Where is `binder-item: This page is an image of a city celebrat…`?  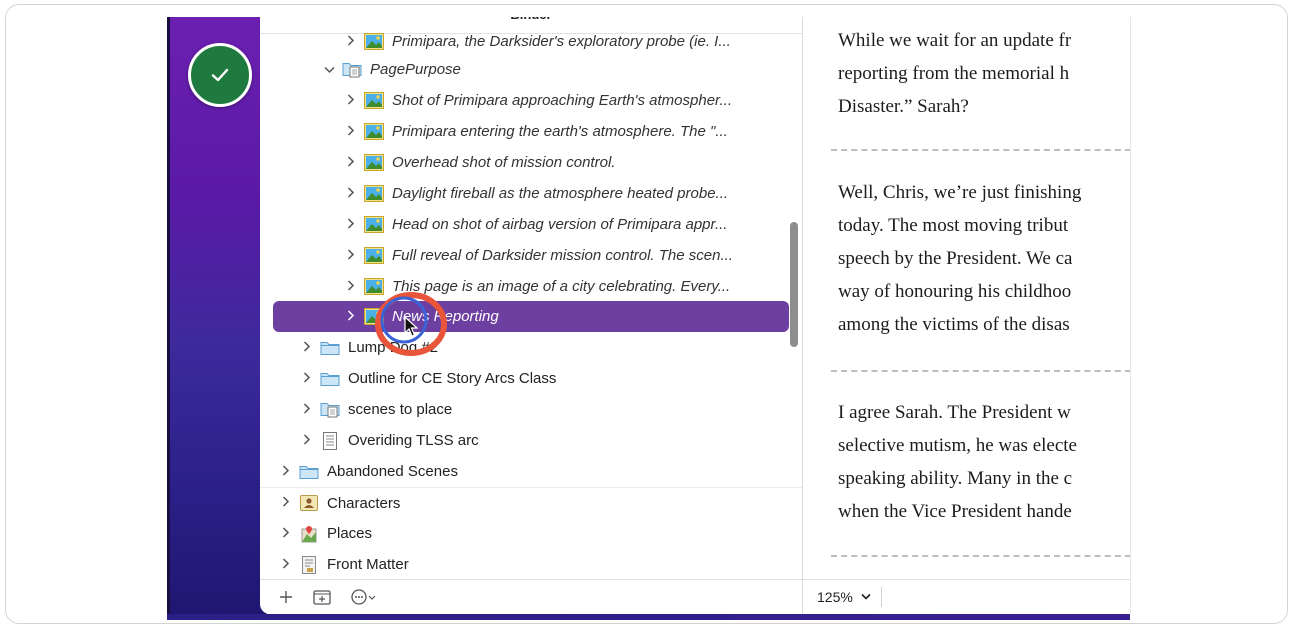
binder-item: This page is an image of a city celebrat… is located at coordinates (531, 286).